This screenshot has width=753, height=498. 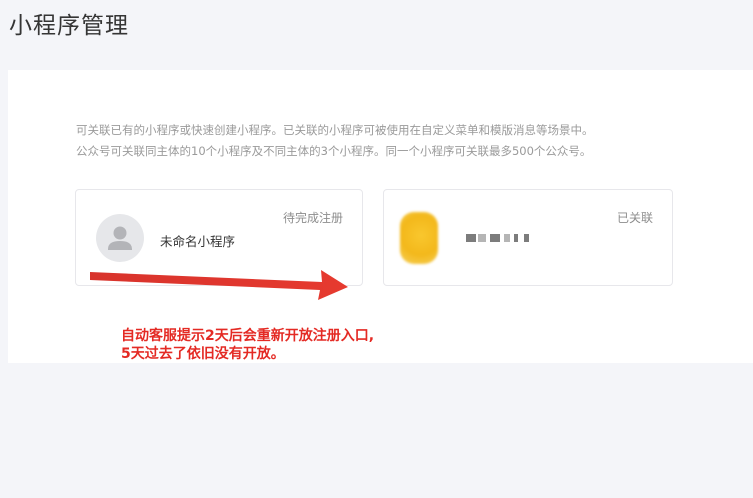 What do you see at coordinates (219, 285) in the screenshot?
I see `annotation-arrow-icon` at bounding box center [219, 285].